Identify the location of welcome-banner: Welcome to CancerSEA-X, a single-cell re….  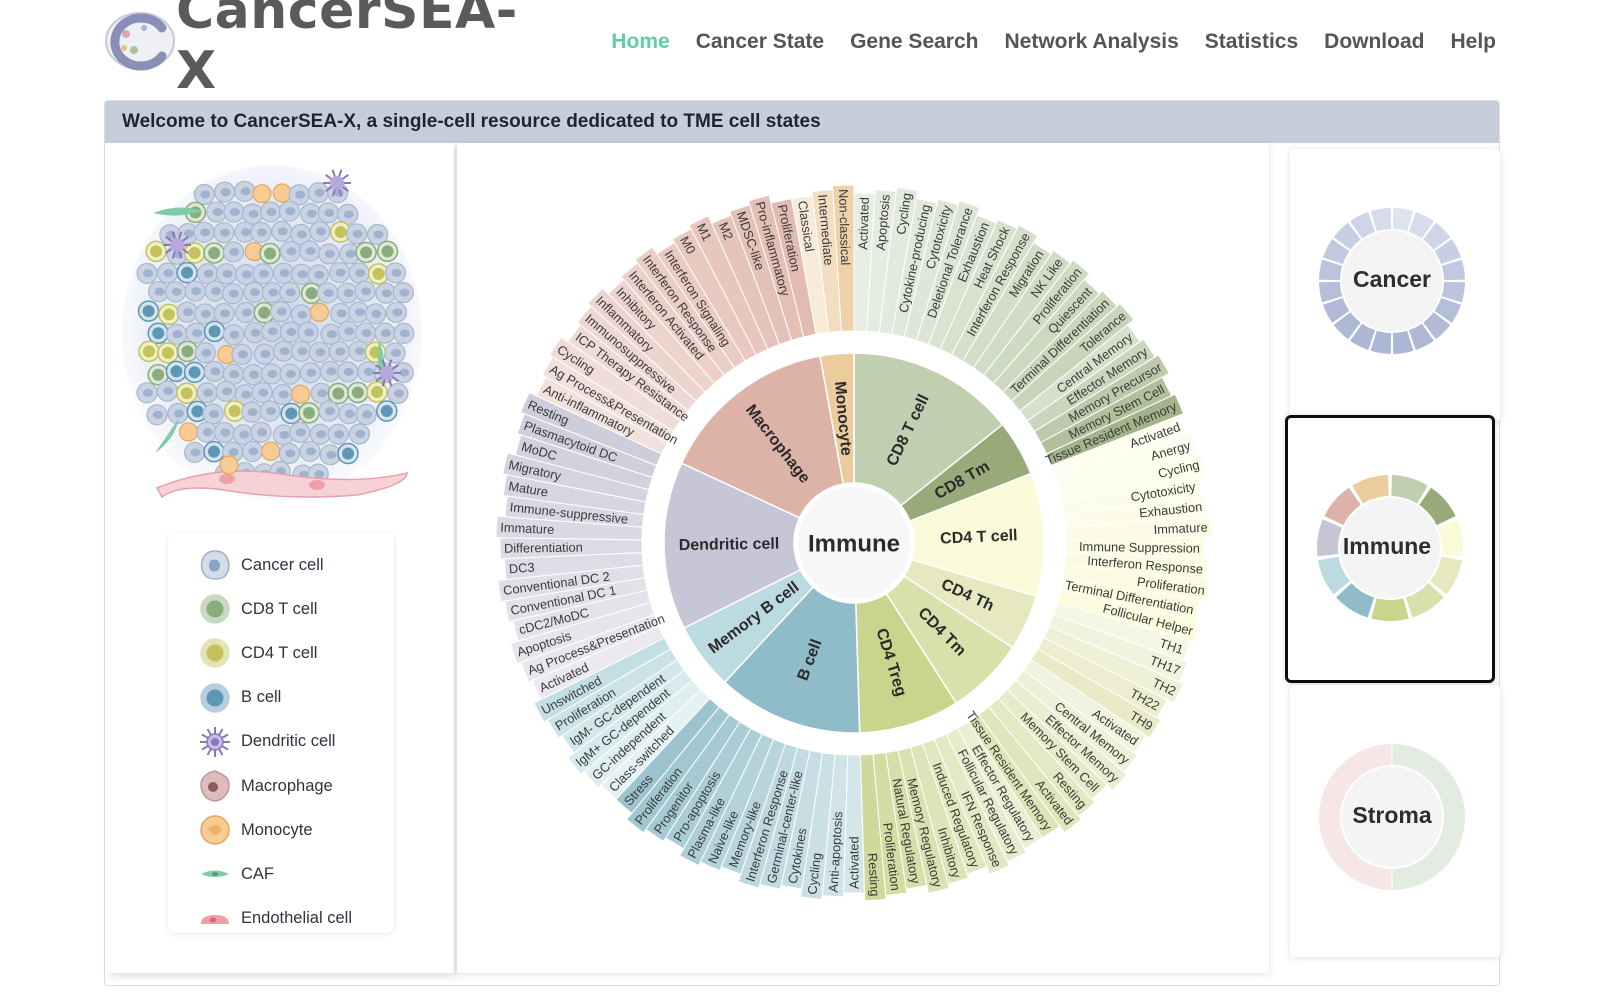
(802, 122).